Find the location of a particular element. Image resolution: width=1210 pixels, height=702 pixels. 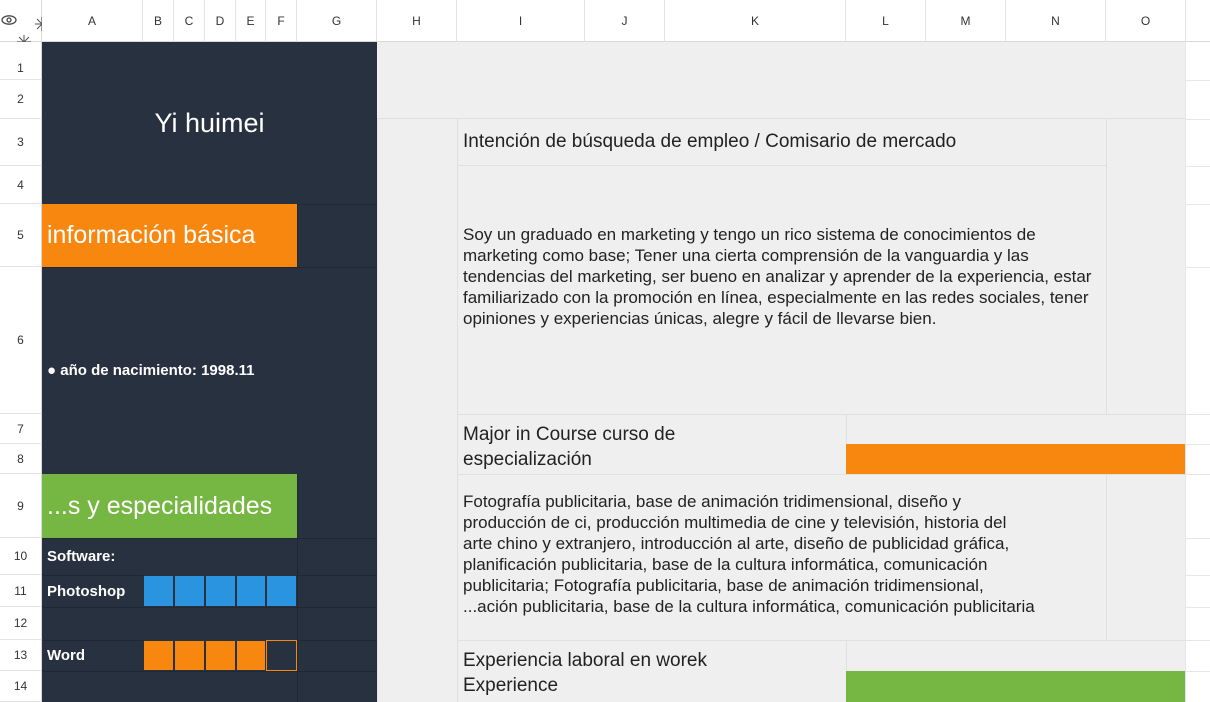

row-header-1: 1 is located at coordinates (21, 61).